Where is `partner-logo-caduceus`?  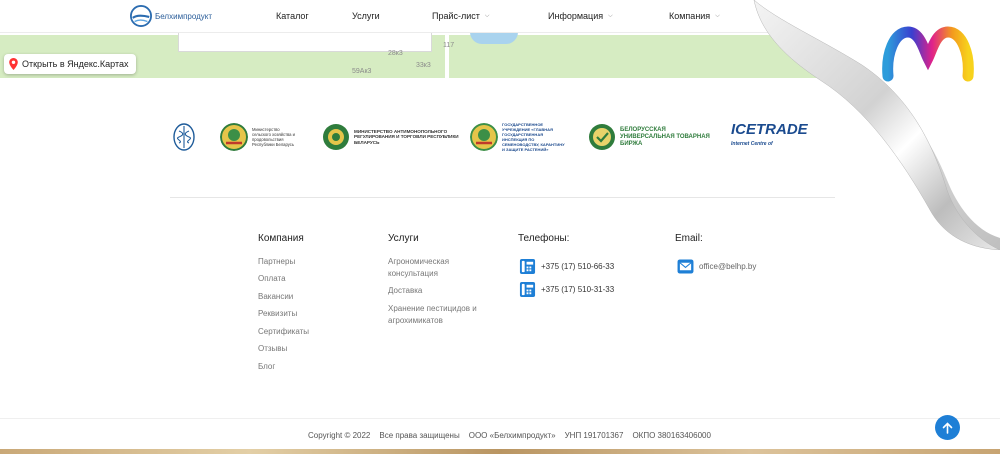
partner-logo-caduceus is located at coordinates (184, 137).